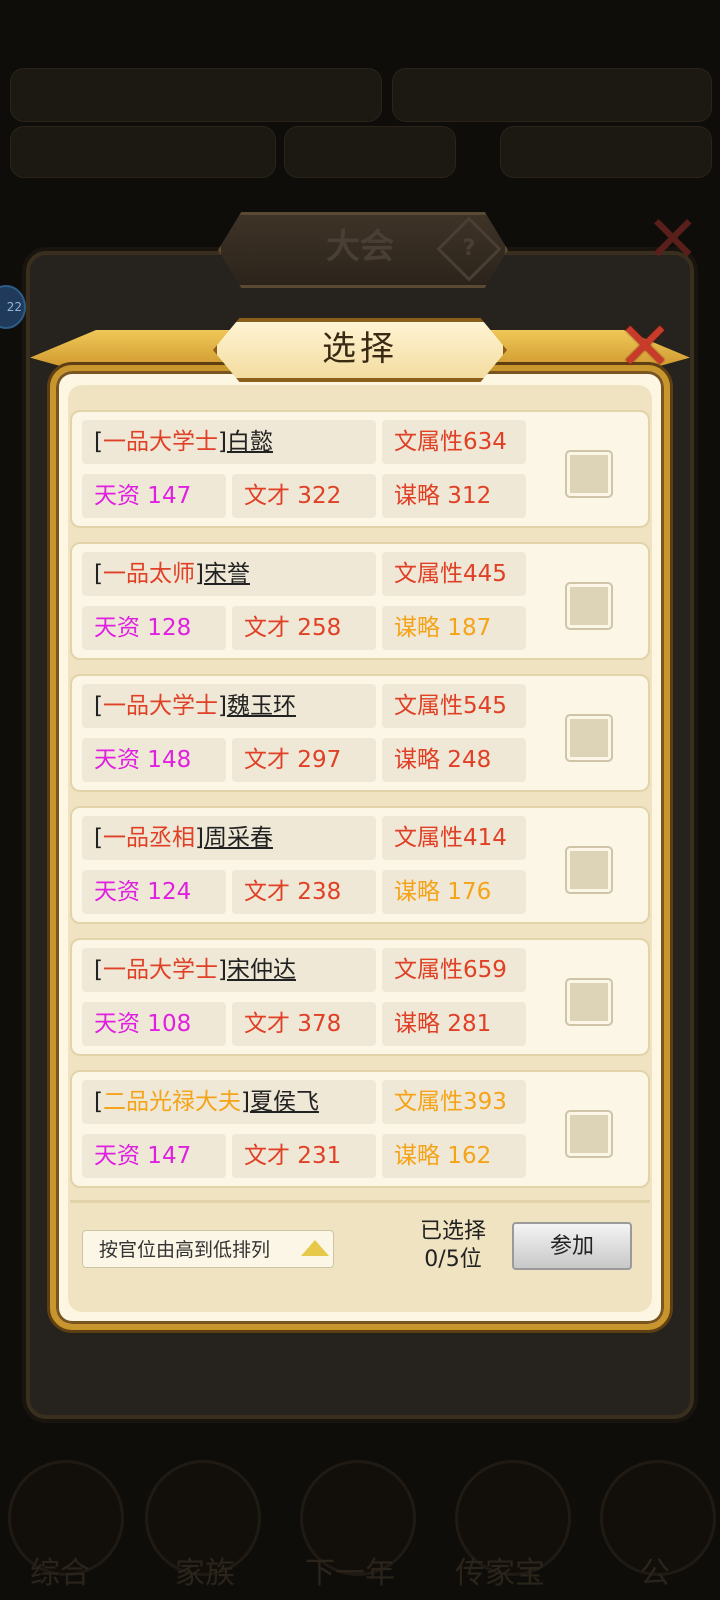 The image size is (720, 1600). I want to click on candidate-title: [一品太师]宋誉, so click(229, 574).